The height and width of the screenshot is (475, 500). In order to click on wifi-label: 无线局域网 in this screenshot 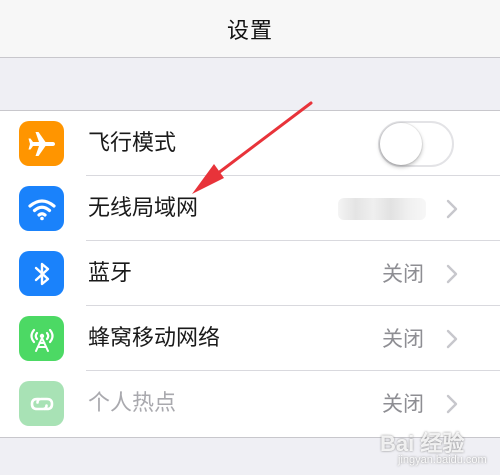, I will do `click(143, 208)`.